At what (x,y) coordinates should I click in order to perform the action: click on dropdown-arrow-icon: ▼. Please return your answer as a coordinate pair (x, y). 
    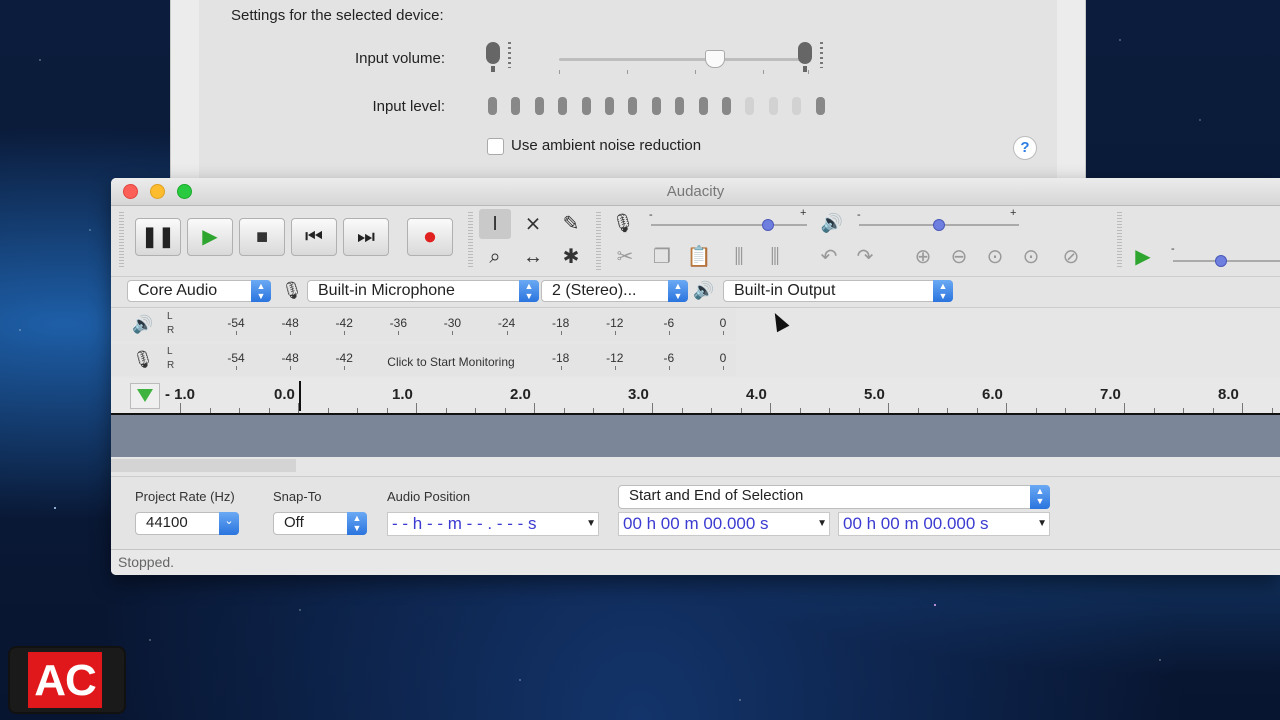
    Looking at the image, I should click on (591, 523).